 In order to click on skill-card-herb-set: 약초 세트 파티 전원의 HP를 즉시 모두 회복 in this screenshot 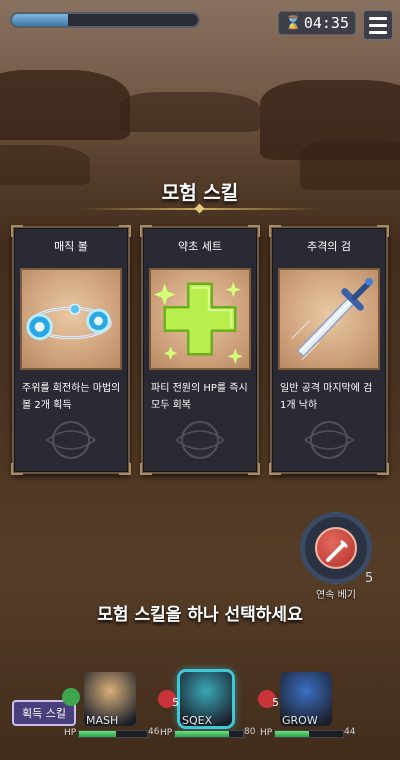, I will do `click(200, 350)`.